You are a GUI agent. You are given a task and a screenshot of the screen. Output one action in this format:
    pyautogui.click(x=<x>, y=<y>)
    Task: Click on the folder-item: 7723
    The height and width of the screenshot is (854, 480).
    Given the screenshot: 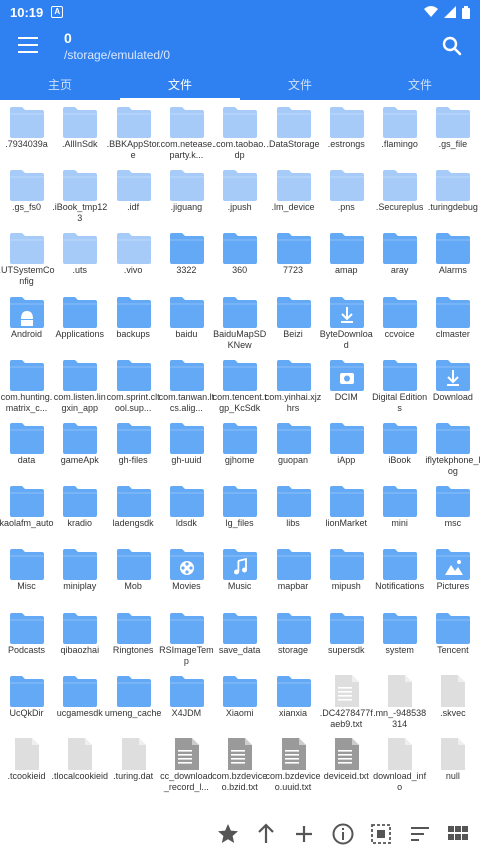 What is the action you would take?
    pyautogui.click(x=293, y=257)
    